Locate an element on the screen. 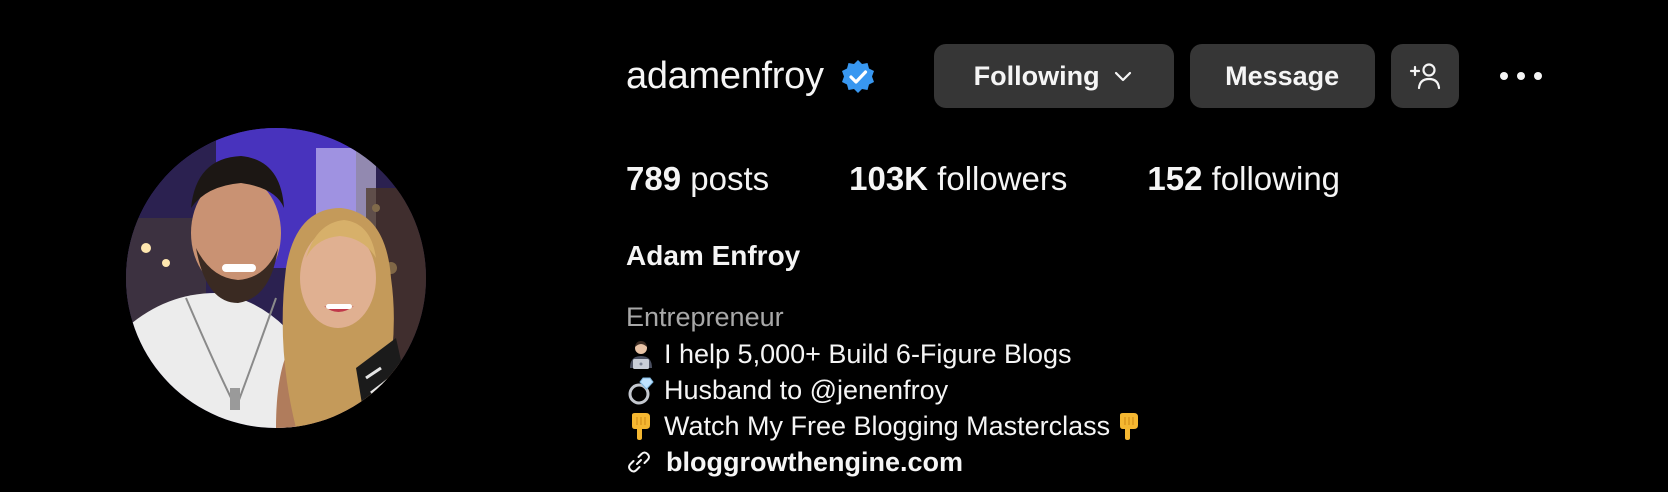 The width and height of the screenshot is (1668, 492). bio-line-3: Watch My Free Blogging Masterclass is located at coordinates (885, 426).